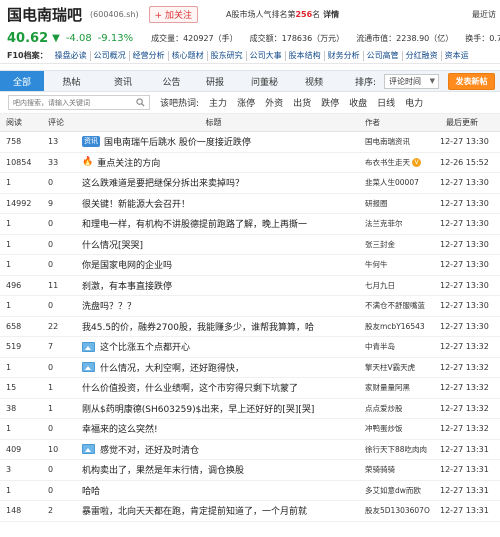 The width and height of the screenshot is (500, 537). Describe the element at coordinates (331, 14) in the screenshot. I see `rank-detail-link: 详情` at that location.